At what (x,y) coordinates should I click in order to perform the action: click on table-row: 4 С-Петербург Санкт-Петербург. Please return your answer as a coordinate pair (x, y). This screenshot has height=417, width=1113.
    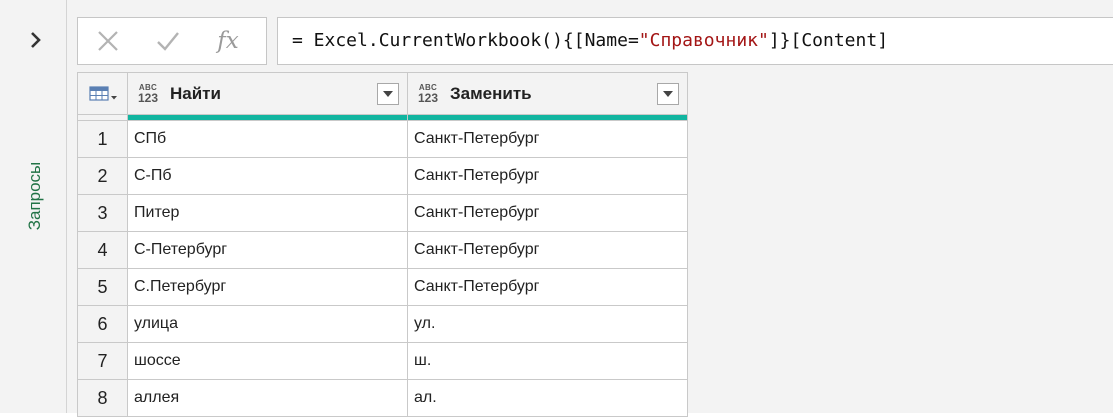
    Looking at the image, I should click on (382, 250).